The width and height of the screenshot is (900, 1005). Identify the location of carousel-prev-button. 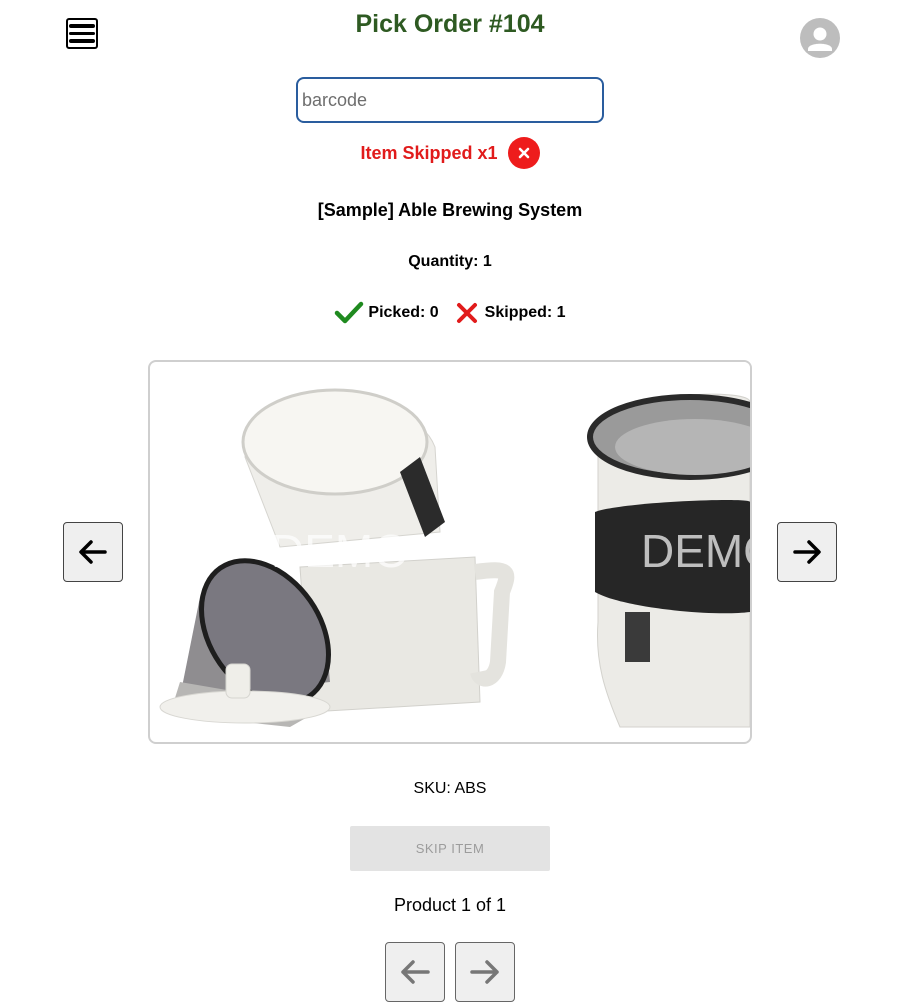
(93, 552).